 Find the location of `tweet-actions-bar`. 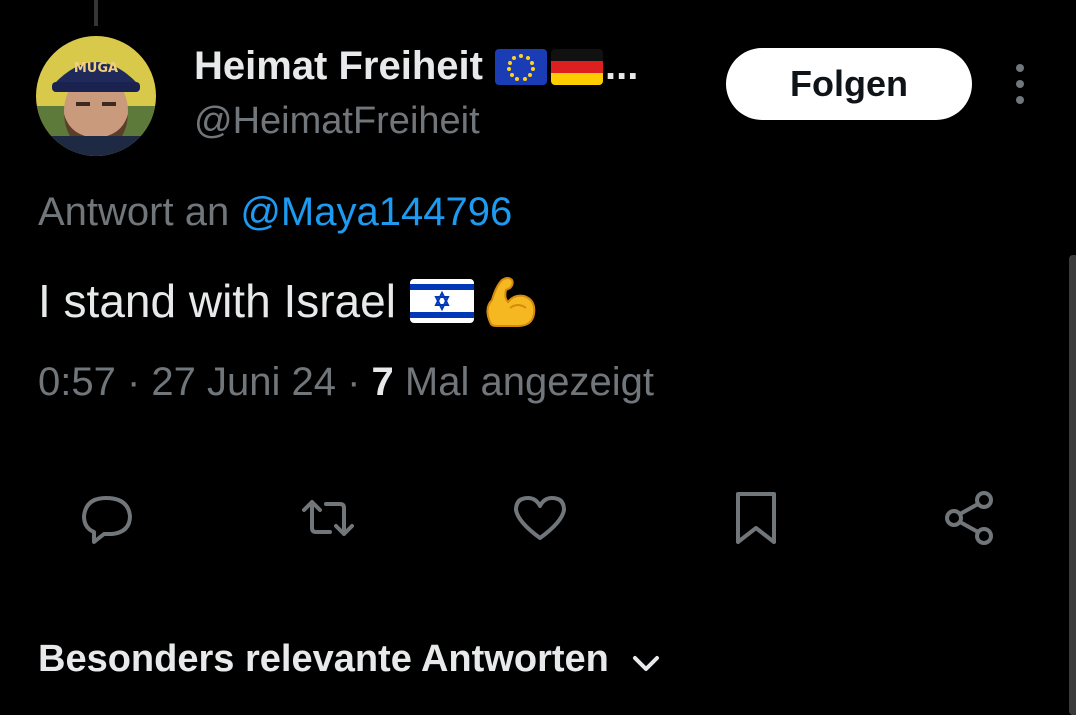

tweet-actions-bar is located at coordinates (538, 518).